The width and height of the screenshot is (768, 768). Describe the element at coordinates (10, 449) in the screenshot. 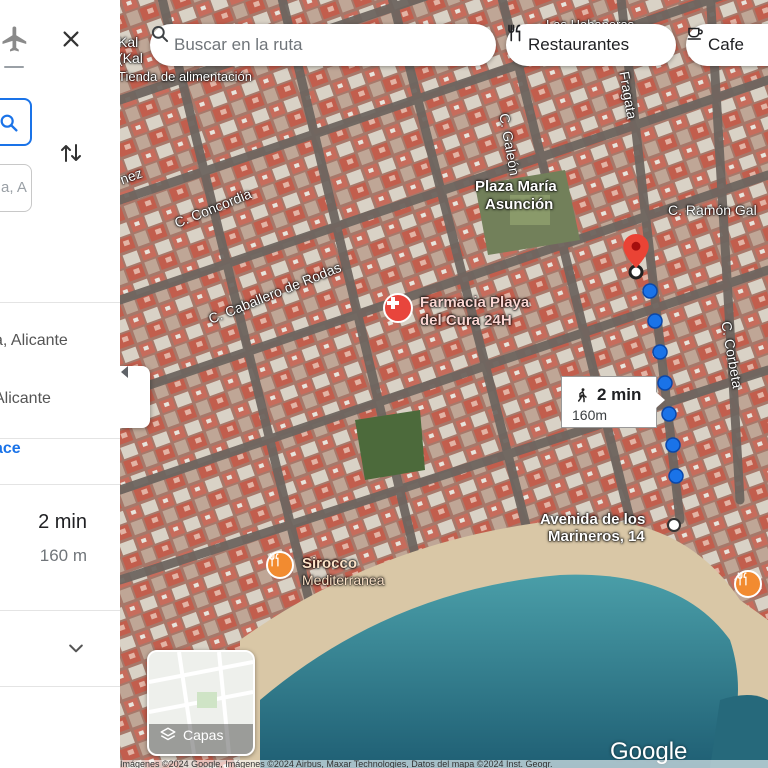

I see `more-places-link: ace` at that location.